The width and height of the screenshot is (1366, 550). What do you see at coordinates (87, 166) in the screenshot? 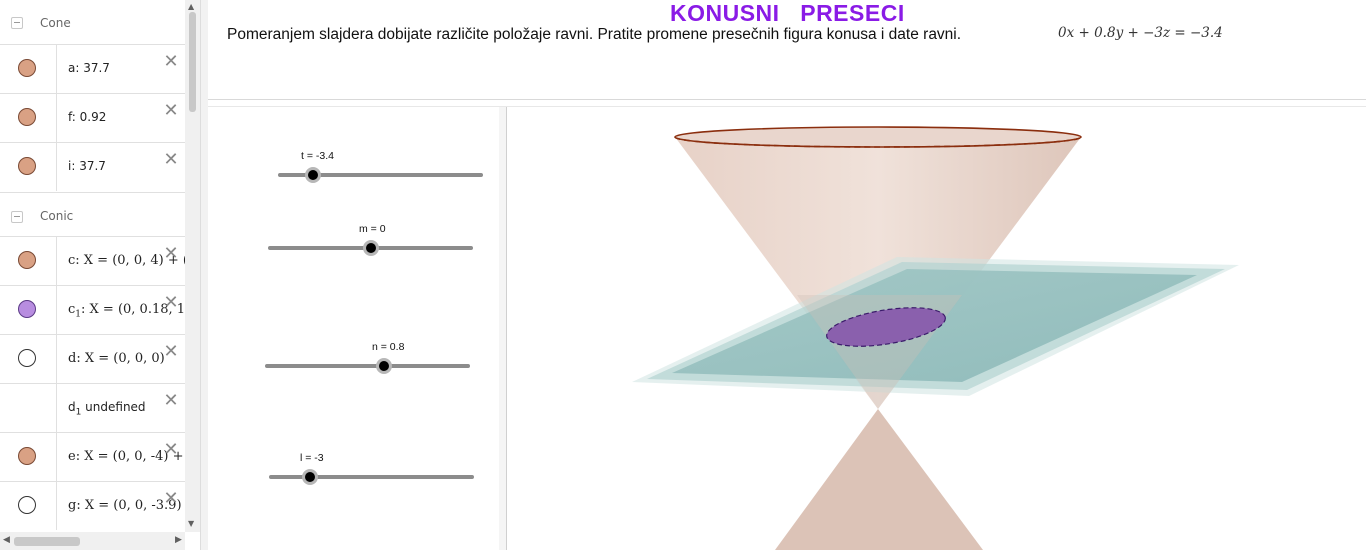
I see `item-label: i: 37.7` at bounding box center [87, 166].